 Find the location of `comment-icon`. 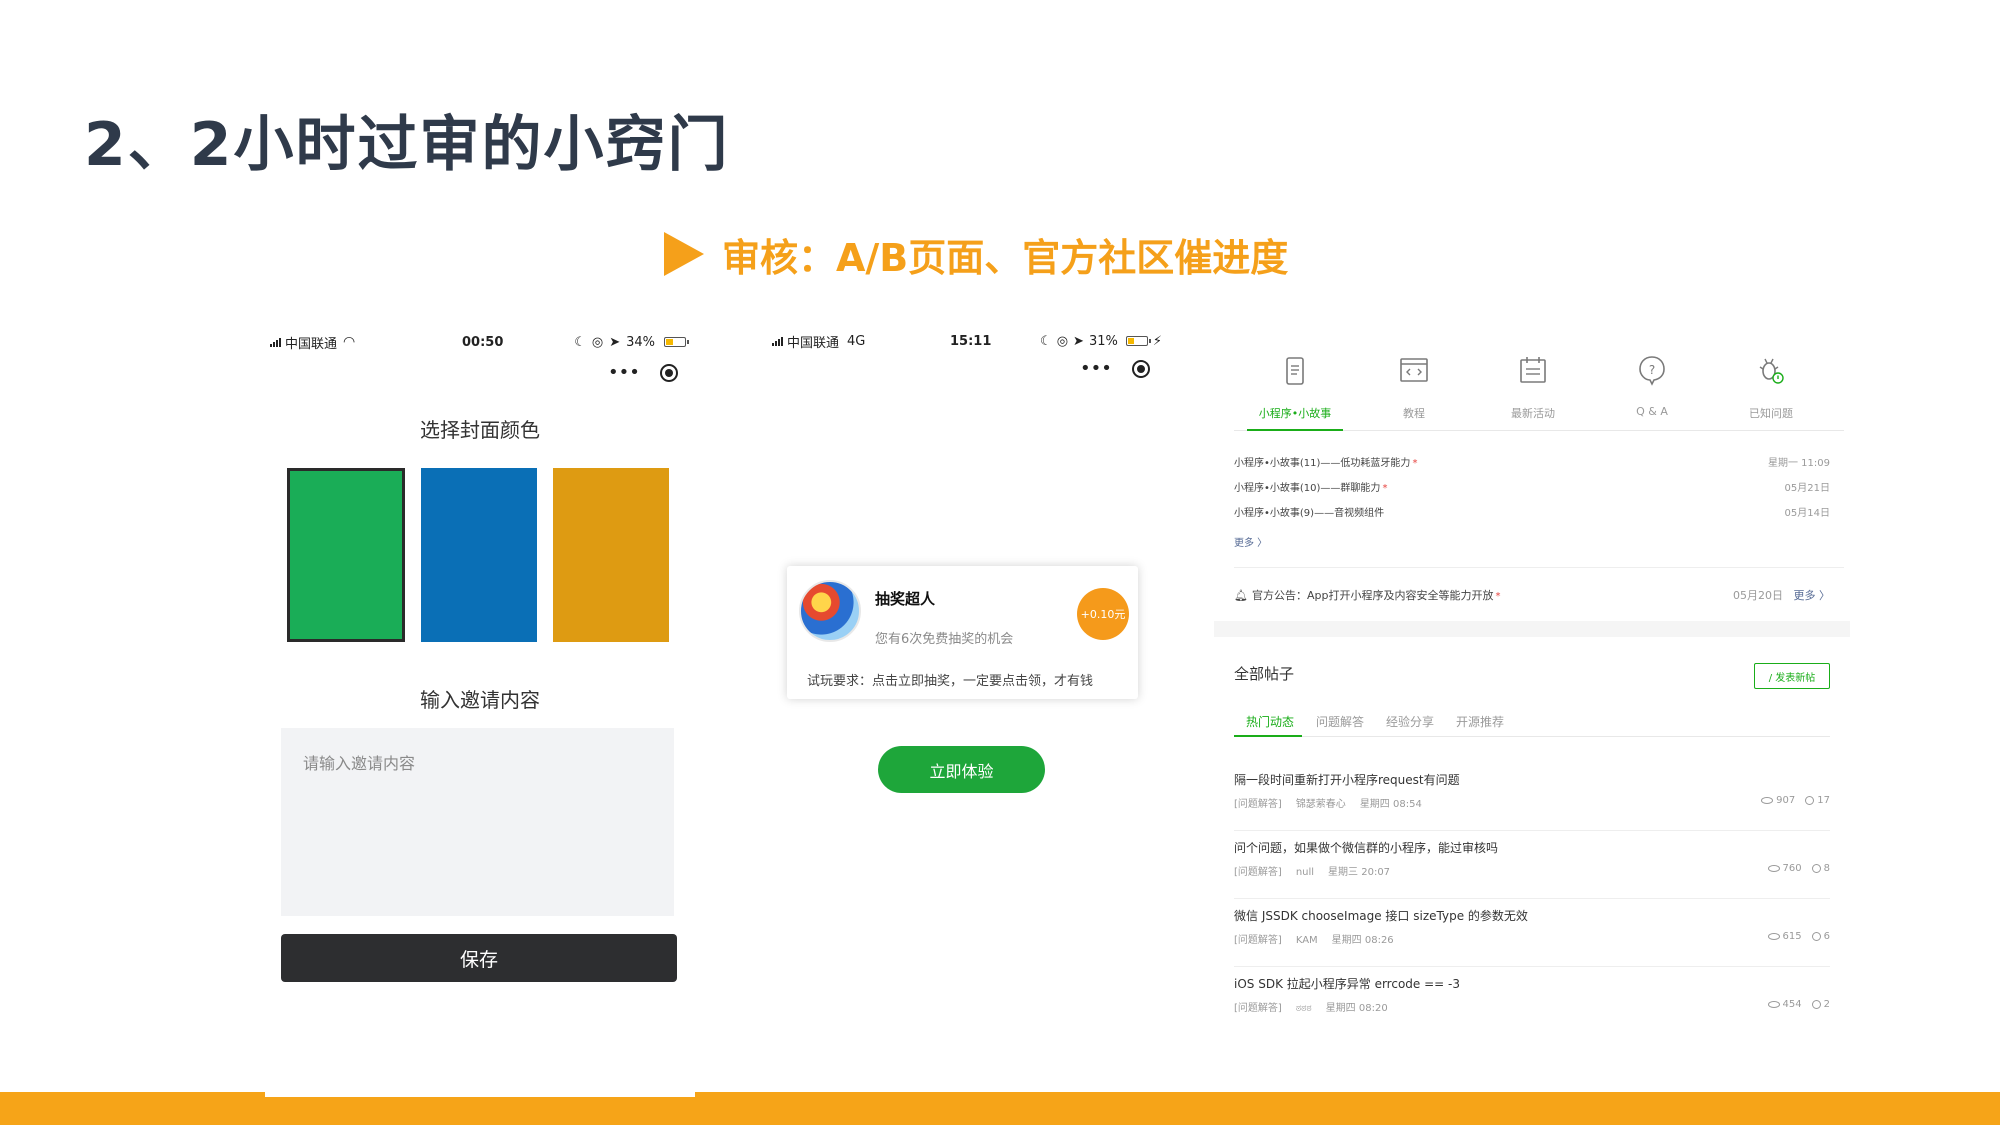

comment-icon is located at coordinates (1816, 868).